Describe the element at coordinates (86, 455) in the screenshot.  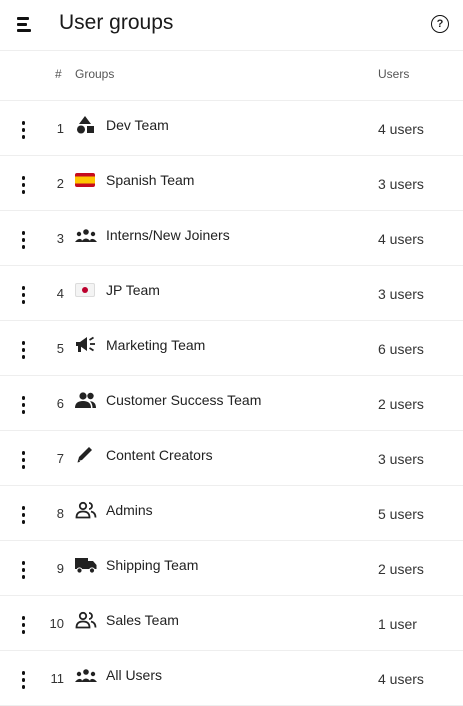
I see `pencil-icon` at that location.